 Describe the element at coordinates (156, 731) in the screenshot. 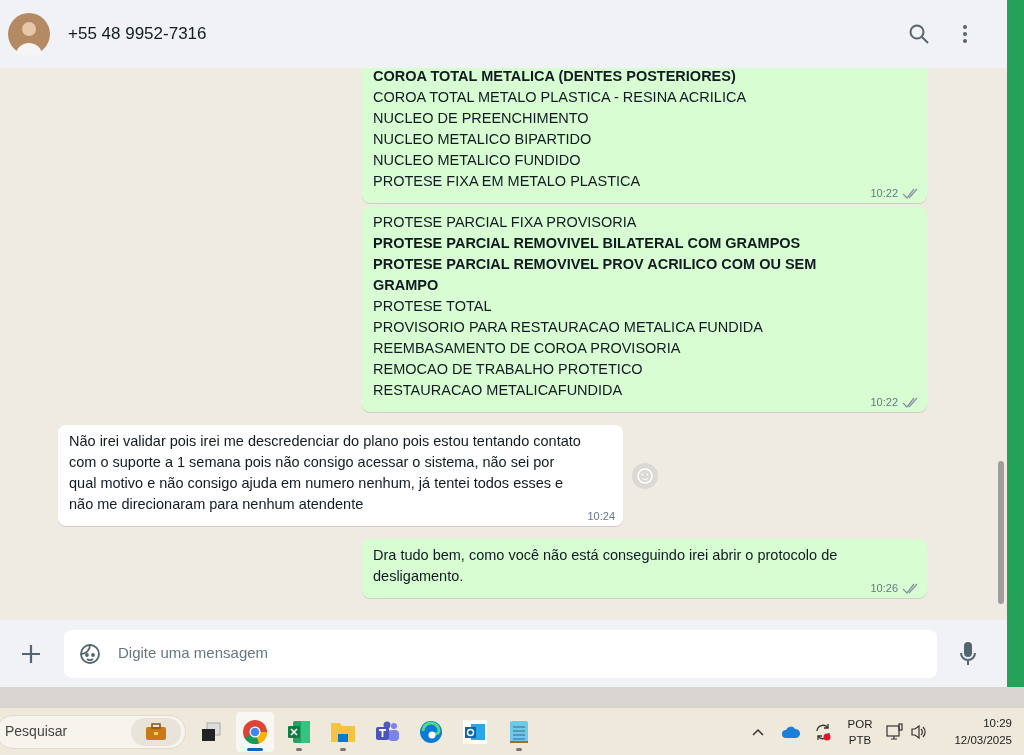

I see `briefcase-icon` at that location.